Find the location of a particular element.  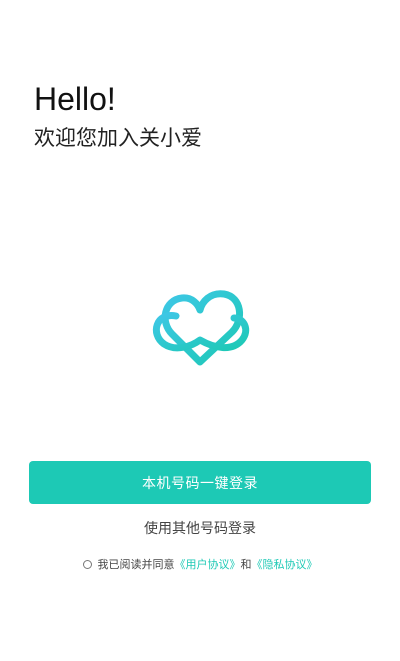

privacy-policy-link: 《隐私协议》 is located at coordinates (285, 564).